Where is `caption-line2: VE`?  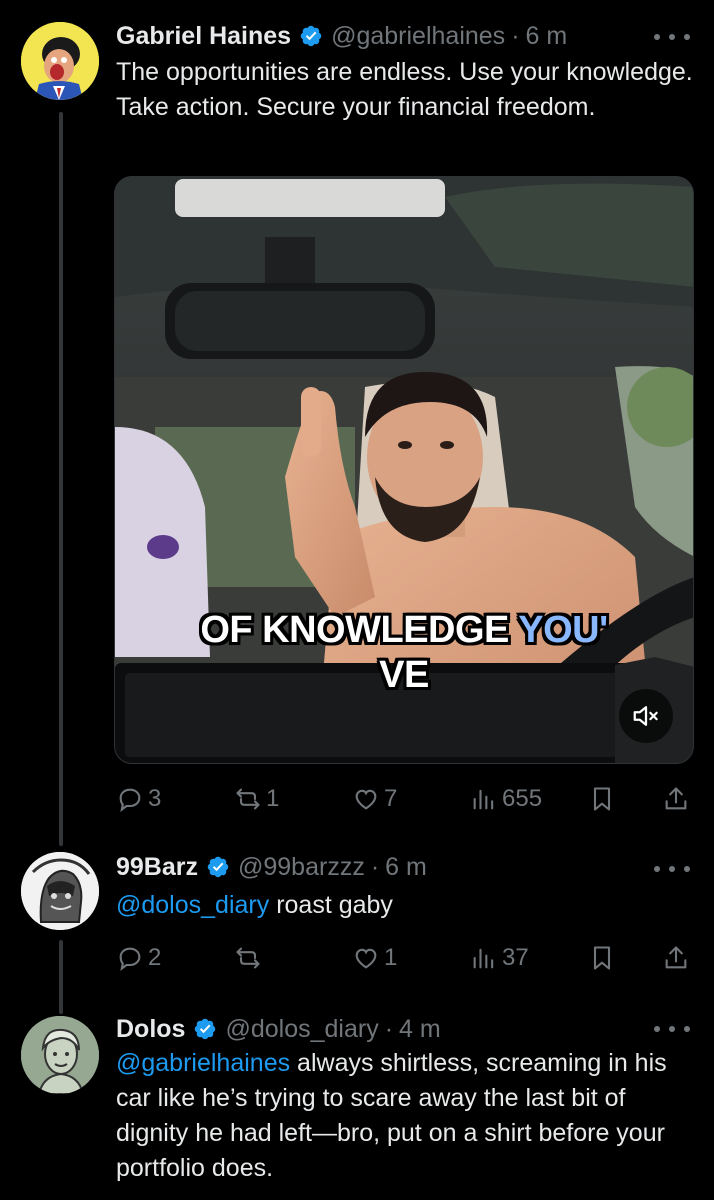 caption-line2: VE is located at coordinates (404, 675).